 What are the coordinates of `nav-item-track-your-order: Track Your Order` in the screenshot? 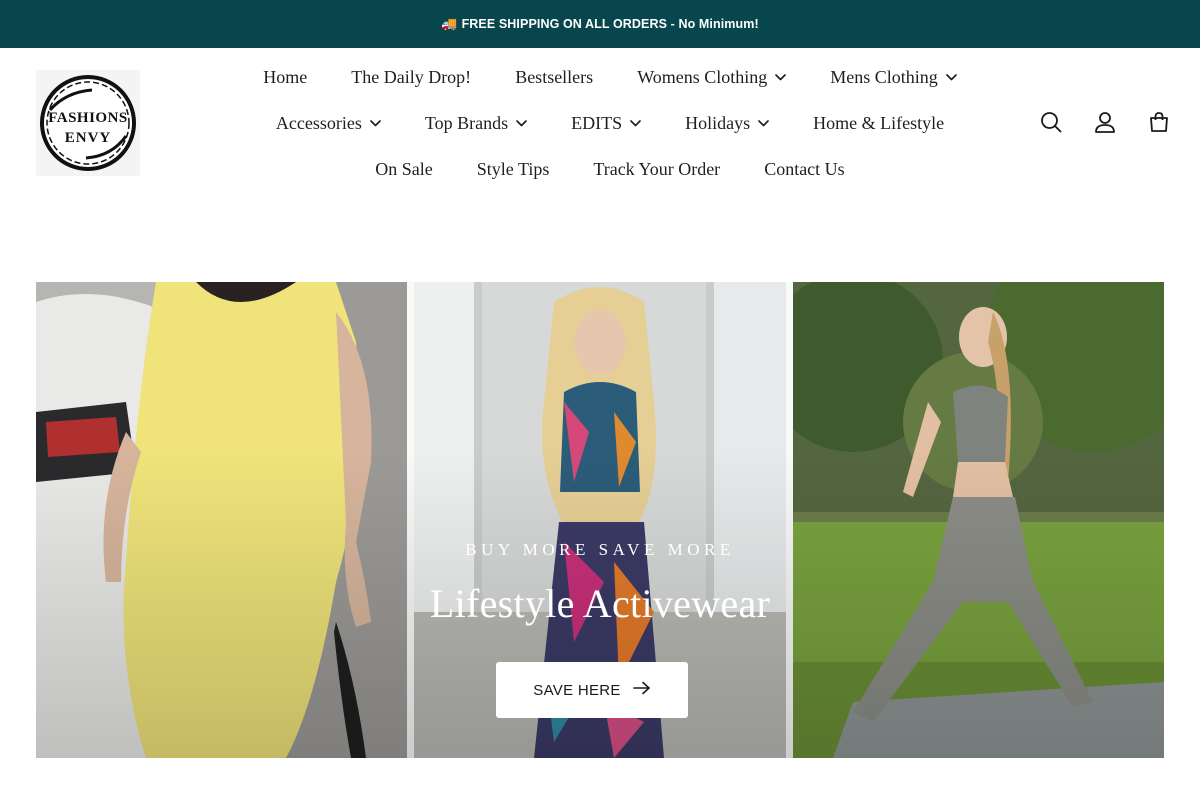 It's located at (656, 169).